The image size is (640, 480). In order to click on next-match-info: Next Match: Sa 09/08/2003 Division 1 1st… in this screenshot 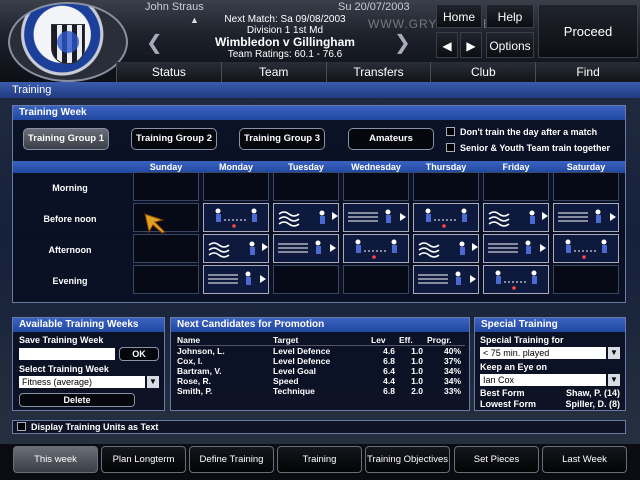, I will do `click(285, 37)`.